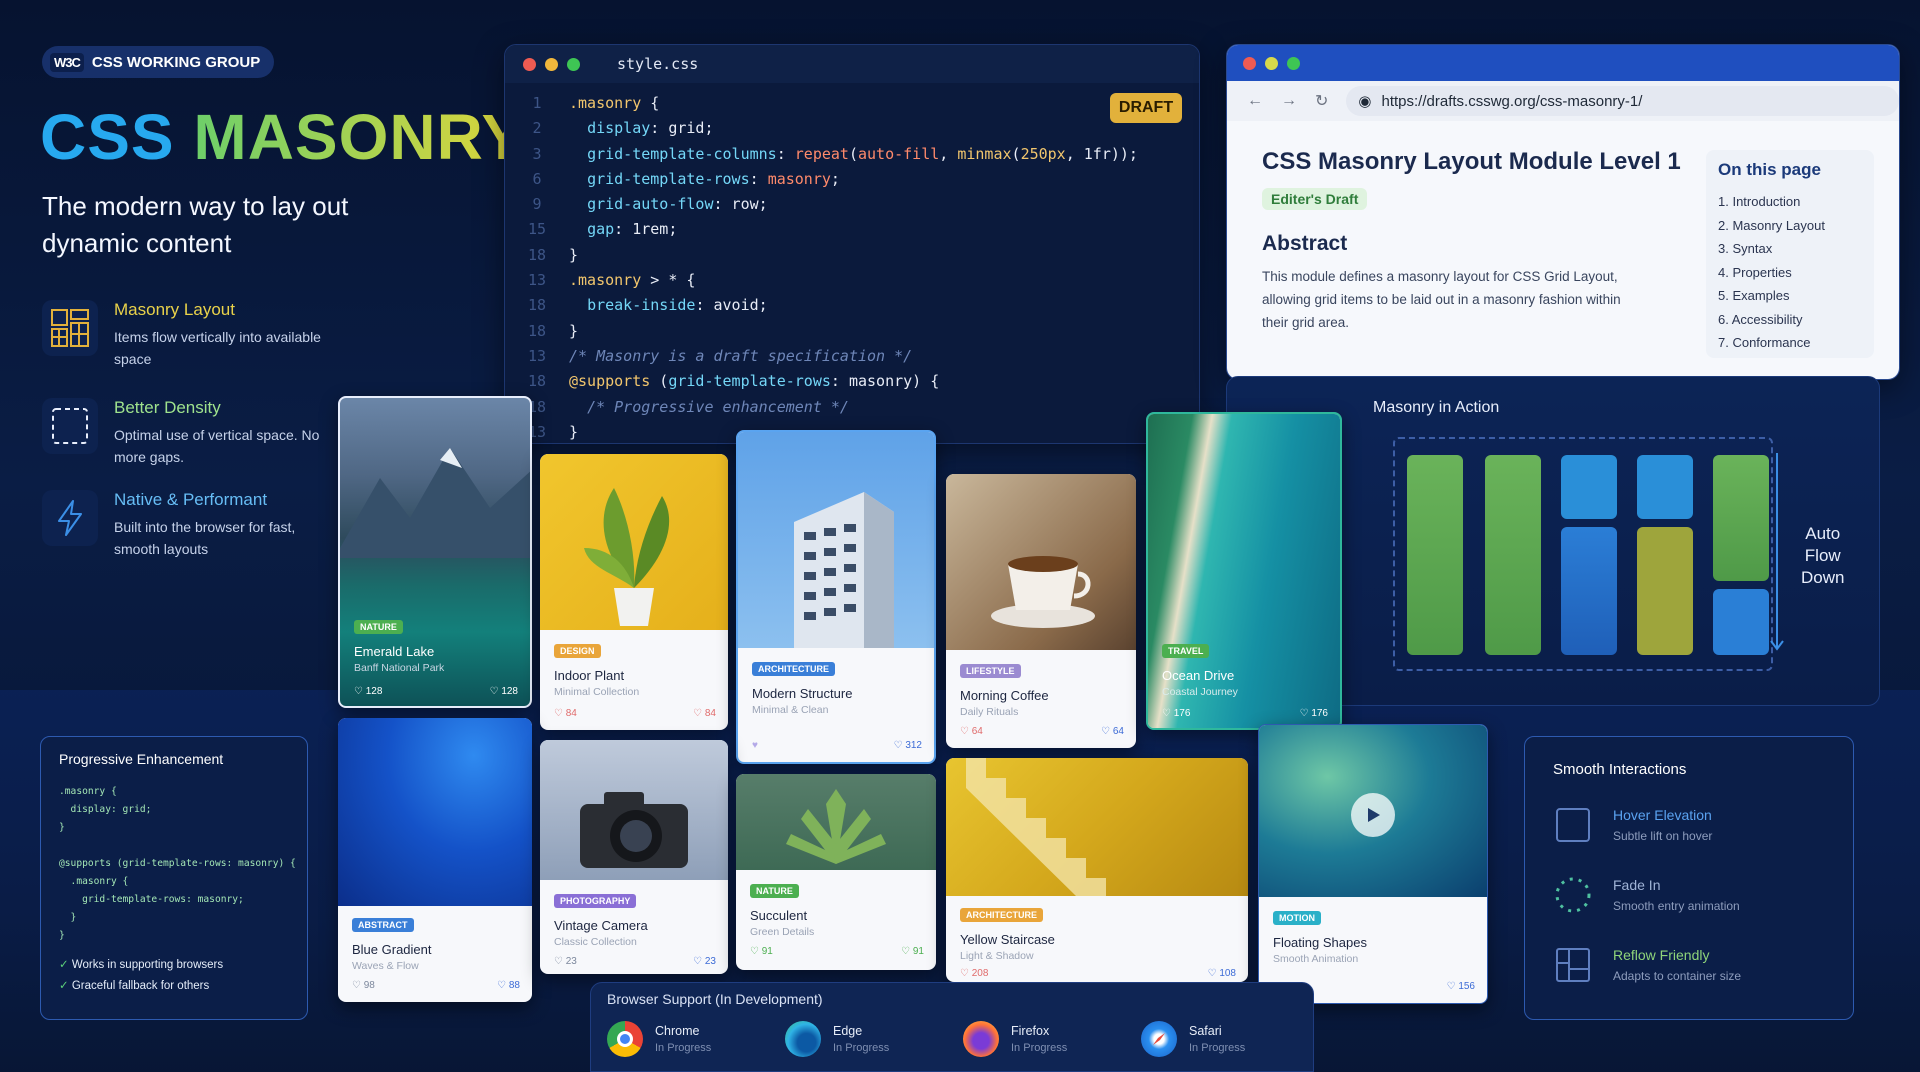 Image resolution: width=1920 pixels, height=1072 pixels. I want to click on play-icon, so click(1373, 815).